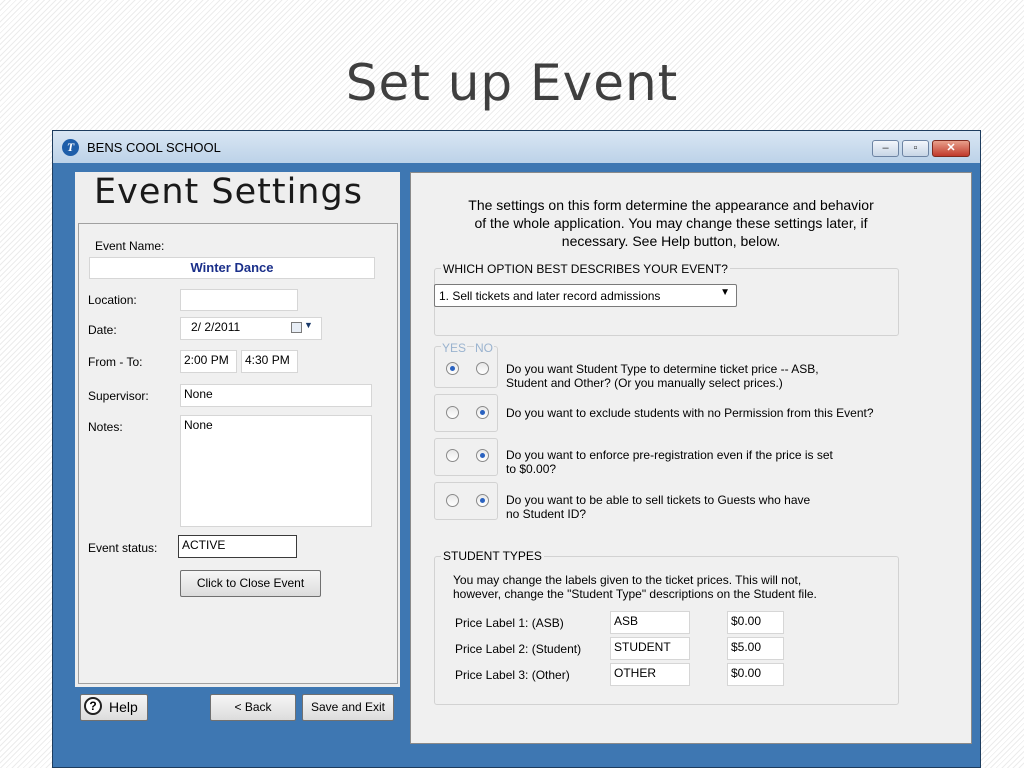 This screenshot has height=768, width=1024. What do you see at coordinates (755, 622) in the screenshot?
I see `price-label-1-price: $0.00` at bounding box center [755, 622].